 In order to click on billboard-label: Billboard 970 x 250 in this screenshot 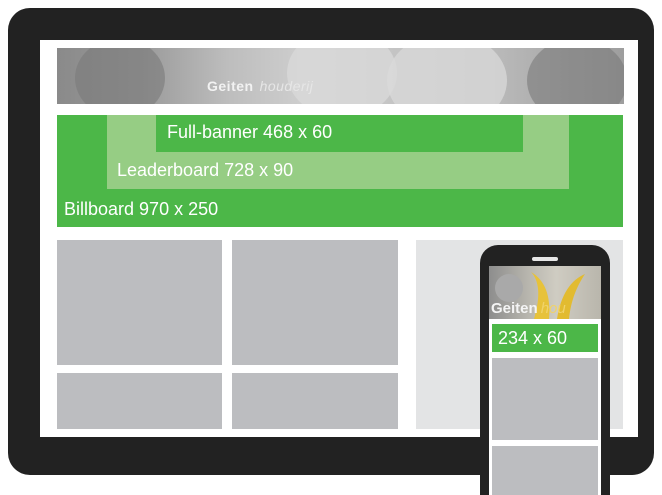, I will do `click(141, 209)`.